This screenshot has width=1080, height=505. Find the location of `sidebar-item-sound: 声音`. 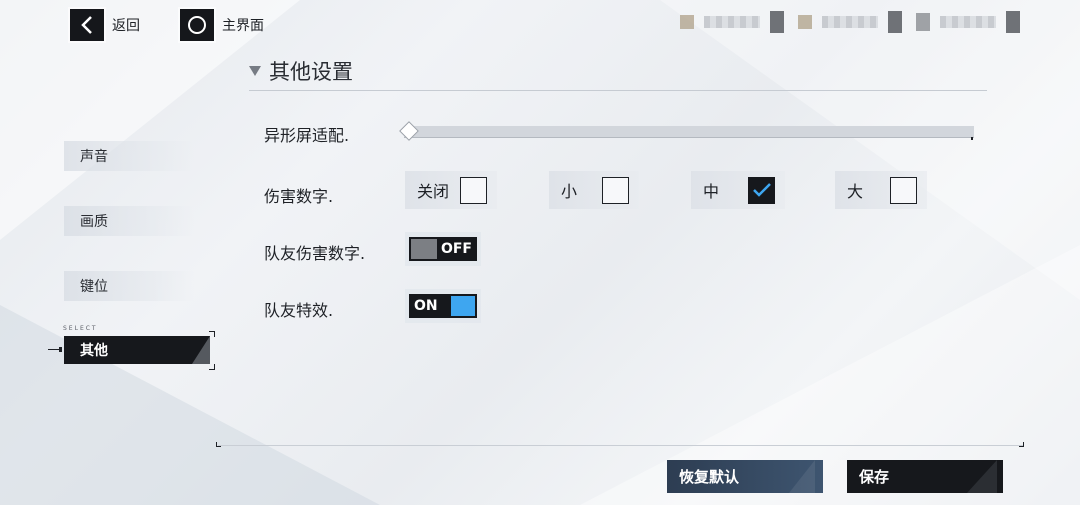

sidebar-item-sound: 声音 is located at coordinates (129, 156).